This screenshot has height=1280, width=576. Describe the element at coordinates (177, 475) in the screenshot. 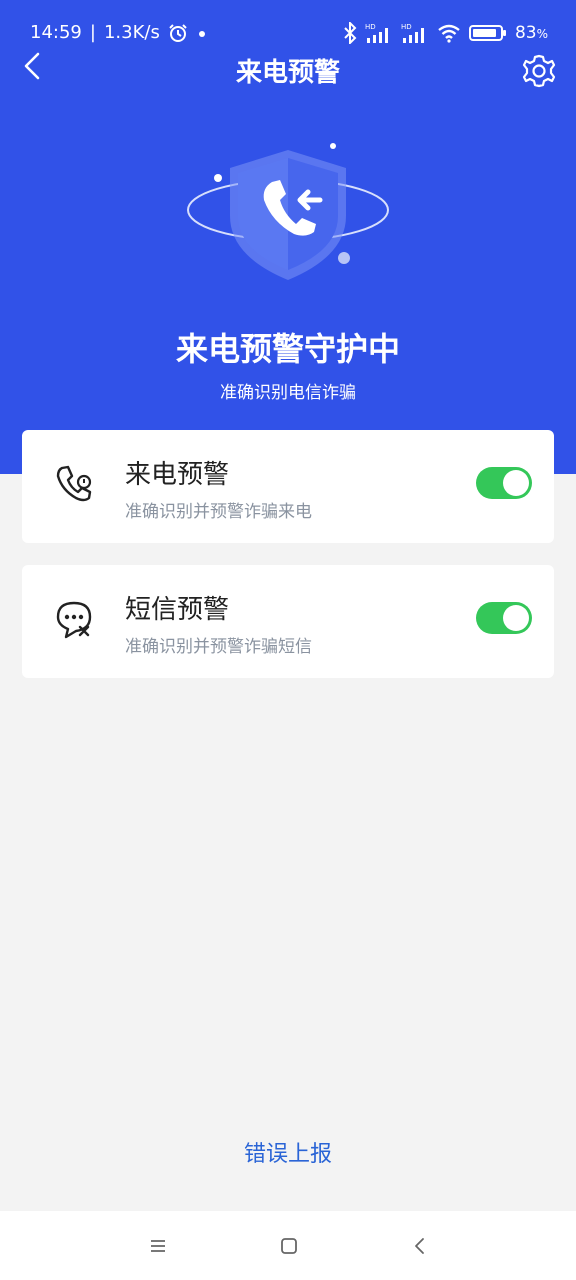

I see `call-warning-title: 来电预警` at that location.